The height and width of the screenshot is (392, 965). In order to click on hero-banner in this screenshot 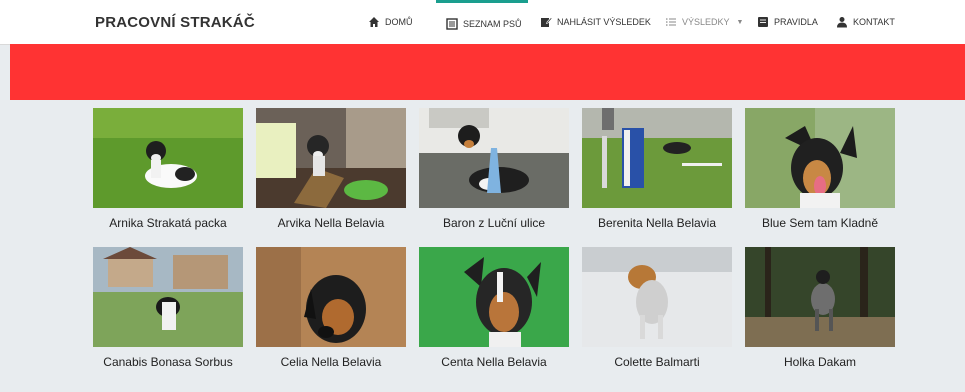, I will do `click(487, 72)`.